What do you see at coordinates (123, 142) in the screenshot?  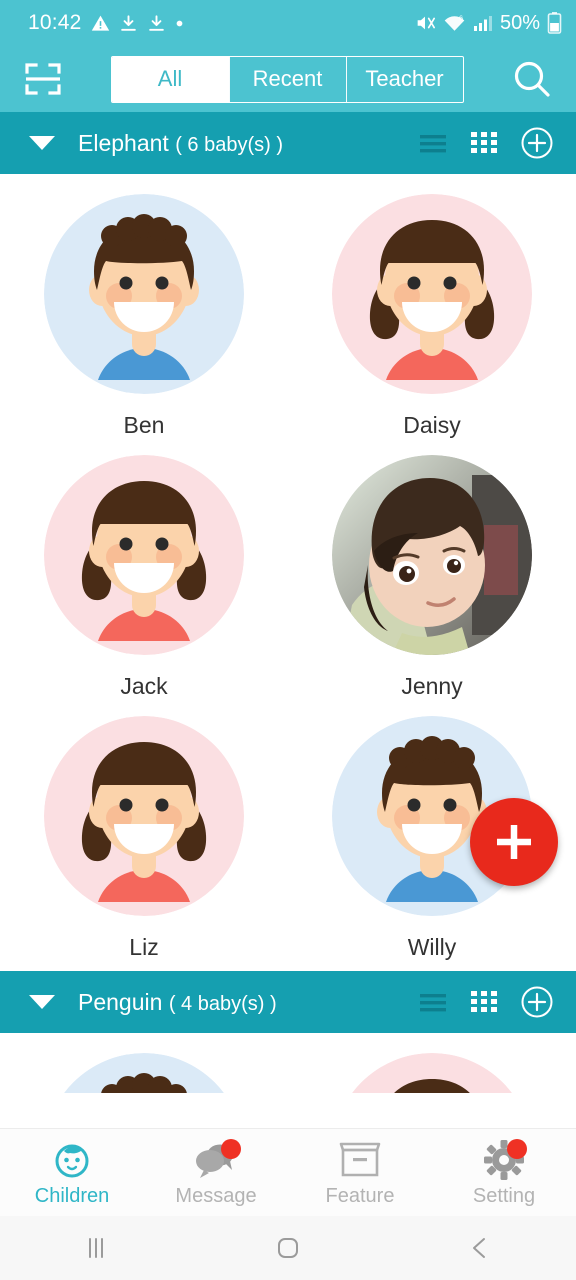 I see `group-name: Elephant` at bounding box center [123, 142].